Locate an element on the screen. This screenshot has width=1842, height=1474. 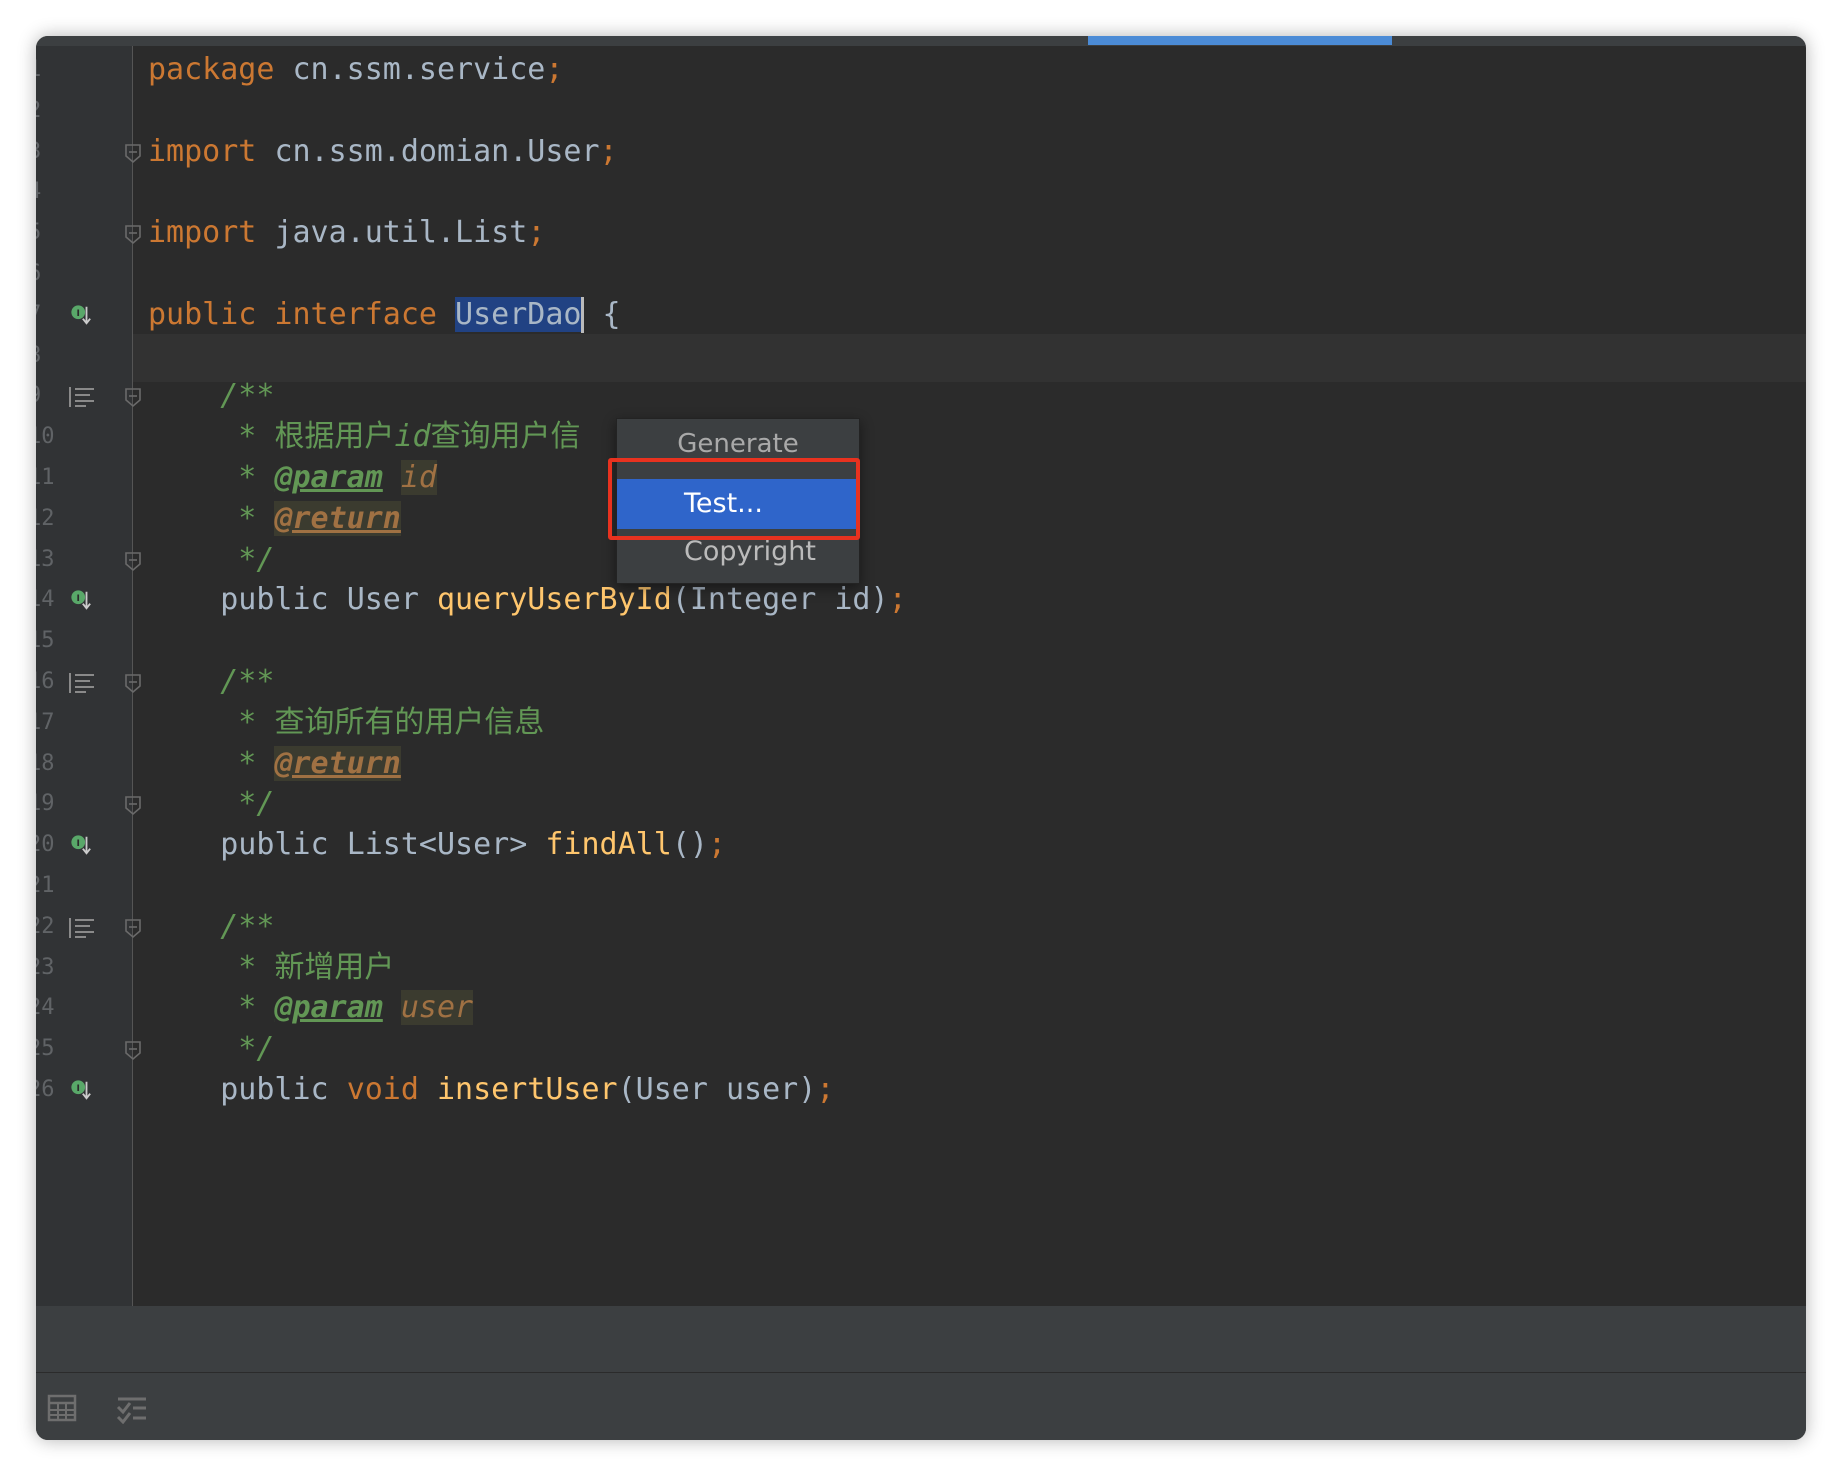
code-token: cn.ssm.domian.User is located at coordinates (437, 151).